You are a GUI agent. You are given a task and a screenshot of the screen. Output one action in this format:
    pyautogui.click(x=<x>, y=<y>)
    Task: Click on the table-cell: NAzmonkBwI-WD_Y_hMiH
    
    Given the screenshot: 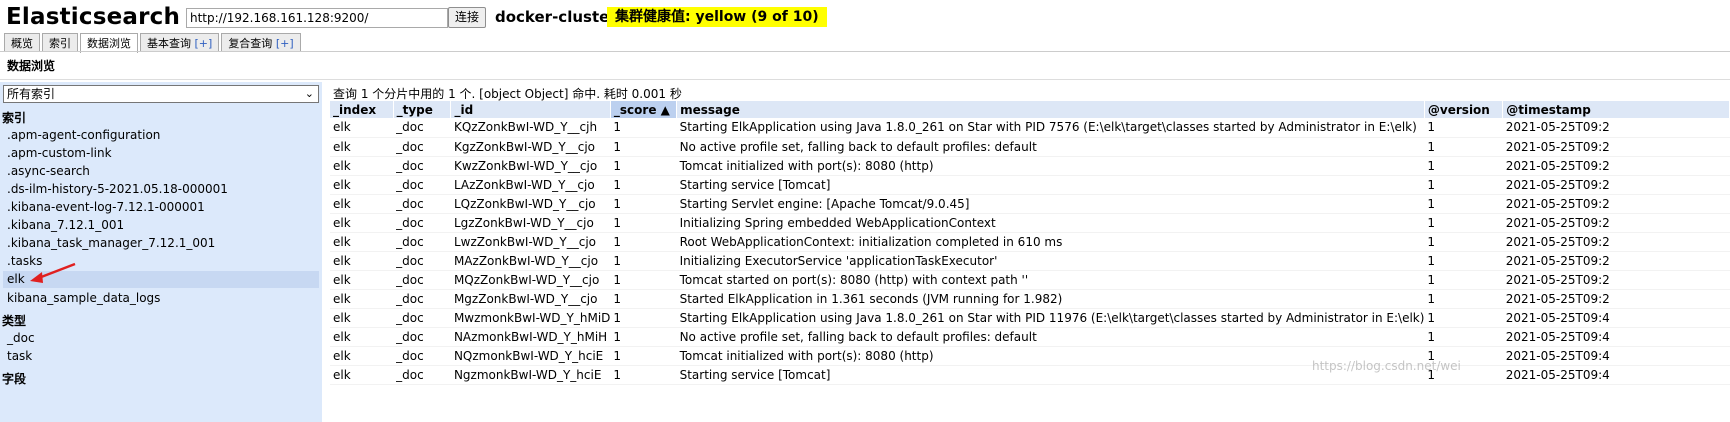 What is the action you would take?
    pyautogui.click(x=530, y=337)
    